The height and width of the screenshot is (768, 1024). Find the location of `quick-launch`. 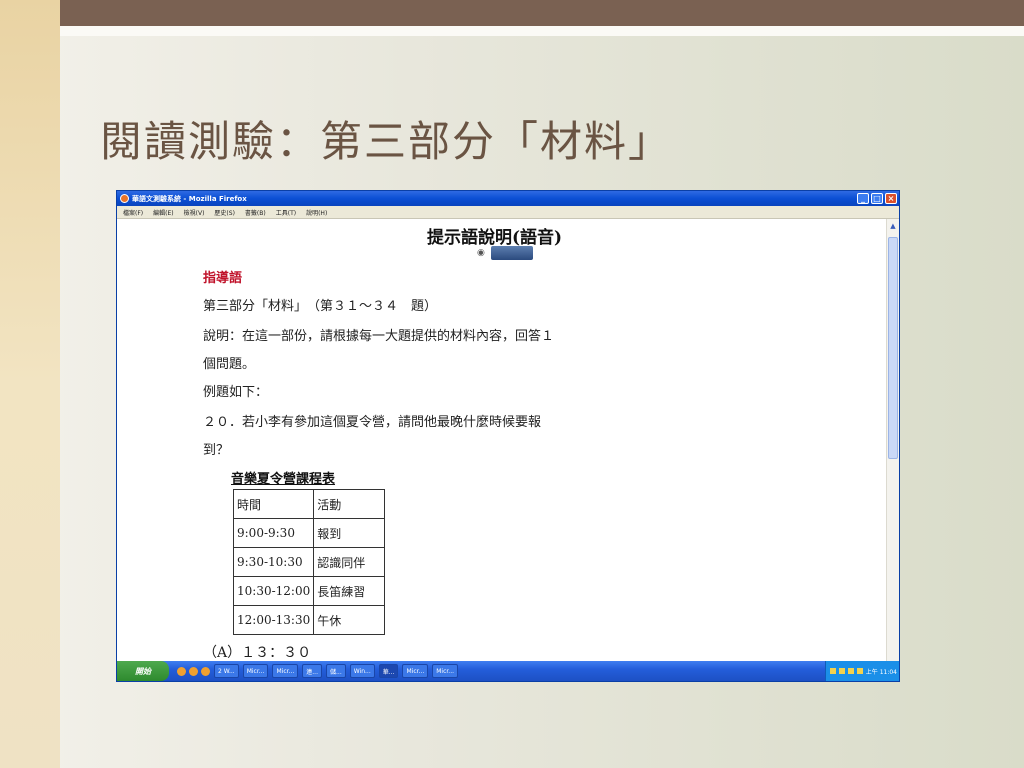

quick-launch is located at coordinates (193, 671).